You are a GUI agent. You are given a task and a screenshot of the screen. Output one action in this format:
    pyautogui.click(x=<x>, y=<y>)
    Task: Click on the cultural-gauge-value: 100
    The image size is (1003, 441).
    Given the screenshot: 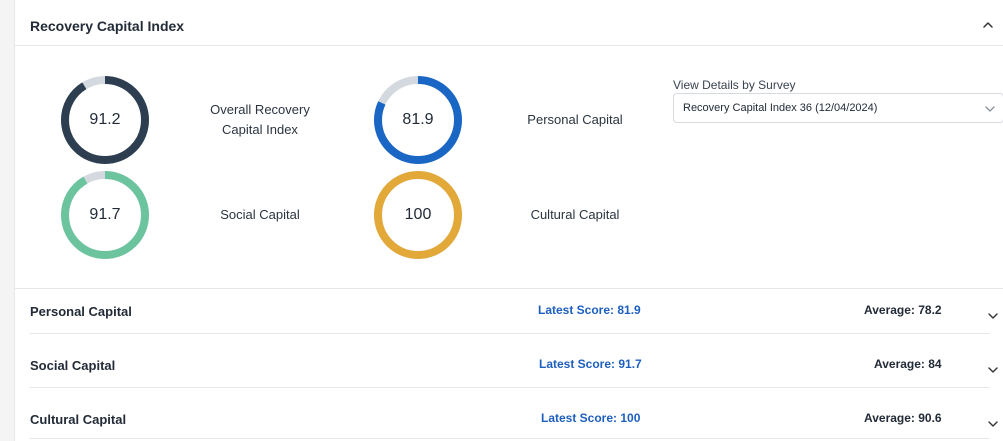 What is the action you would take?
    pyautogui.click(x=418, y=214)
    